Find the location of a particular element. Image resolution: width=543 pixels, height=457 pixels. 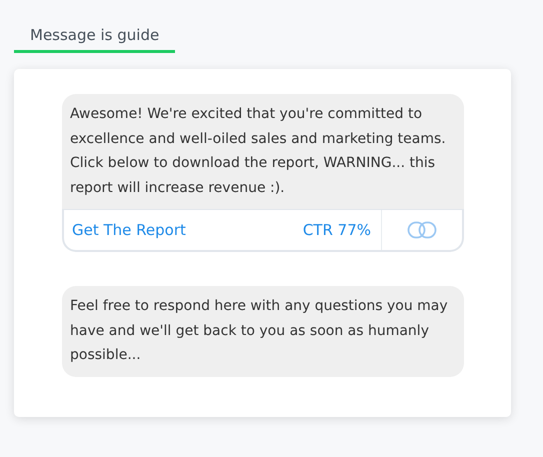

link-icon is located at coordinates (422, 230).